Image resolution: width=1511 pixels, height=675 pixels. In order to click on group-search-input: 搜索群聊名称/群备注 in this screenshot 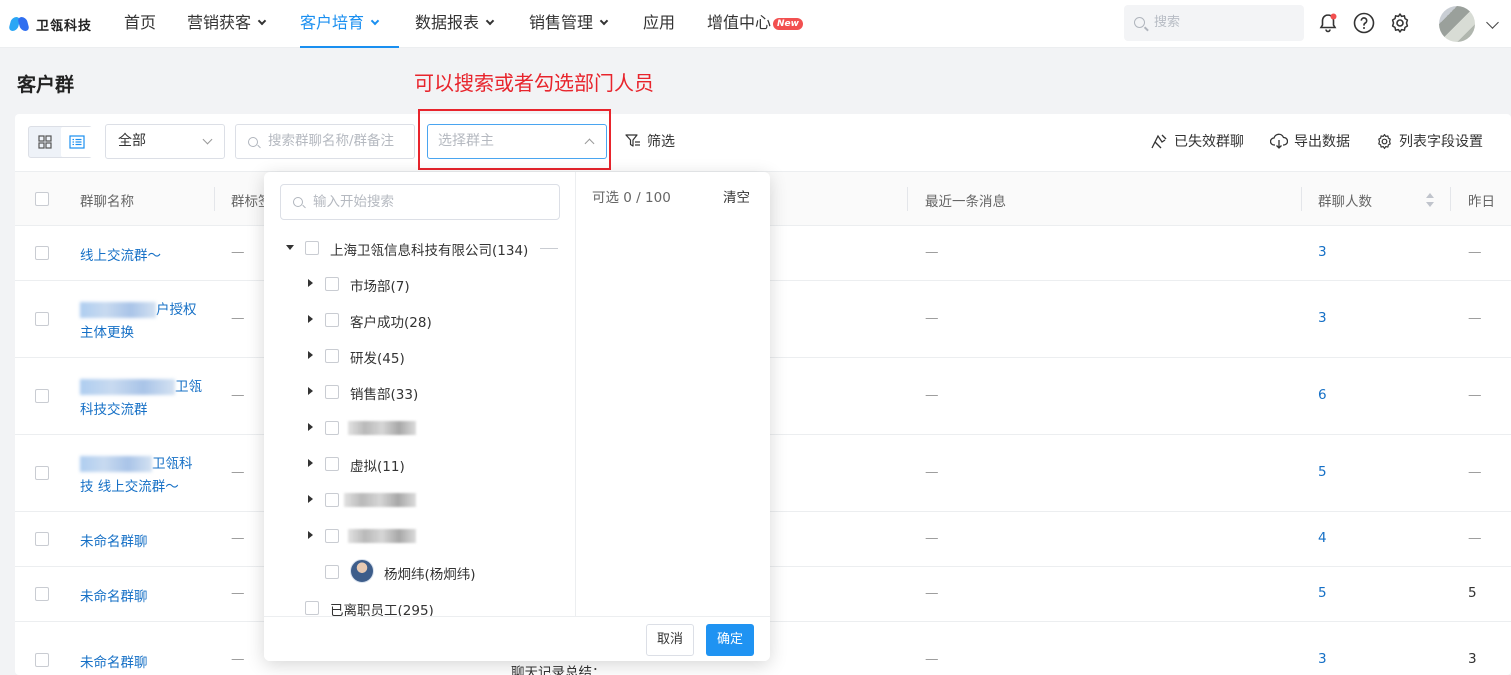, I will do `click(325, 141)`.